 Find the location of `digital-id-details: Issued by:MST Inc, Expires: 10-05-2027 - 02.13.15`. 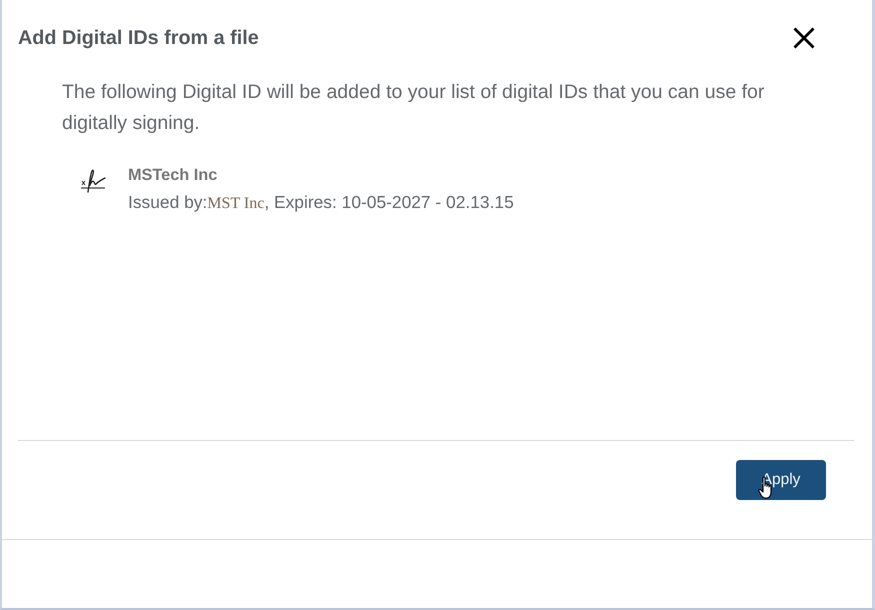

digital-id-details: Issued by:MST Inc, Expires: 10-05-2027 - 02.13.15 is located at coordinates (321, 202).